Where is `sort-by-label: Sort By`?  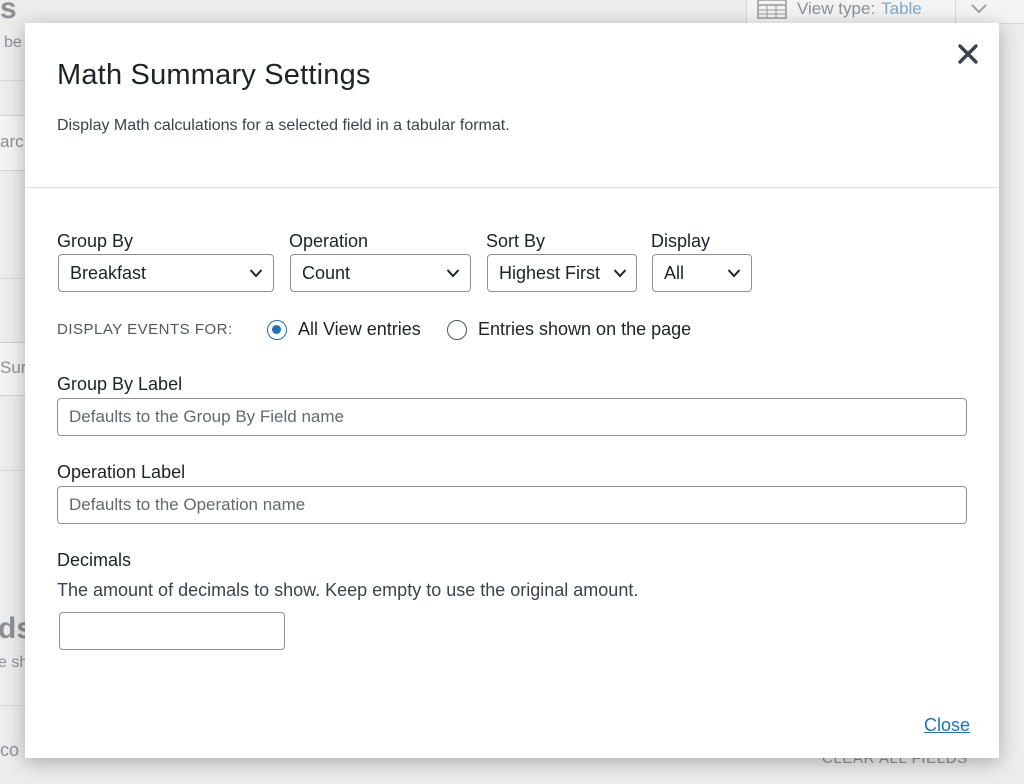 sort-by-label: Sort By is located at coordinates (516, 241).